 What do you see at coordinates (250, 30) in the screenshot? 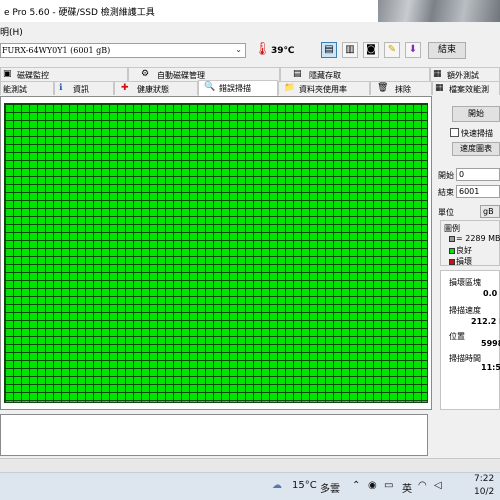
I see `menu-bar: 明(H)` at bounding box center [250, 30].